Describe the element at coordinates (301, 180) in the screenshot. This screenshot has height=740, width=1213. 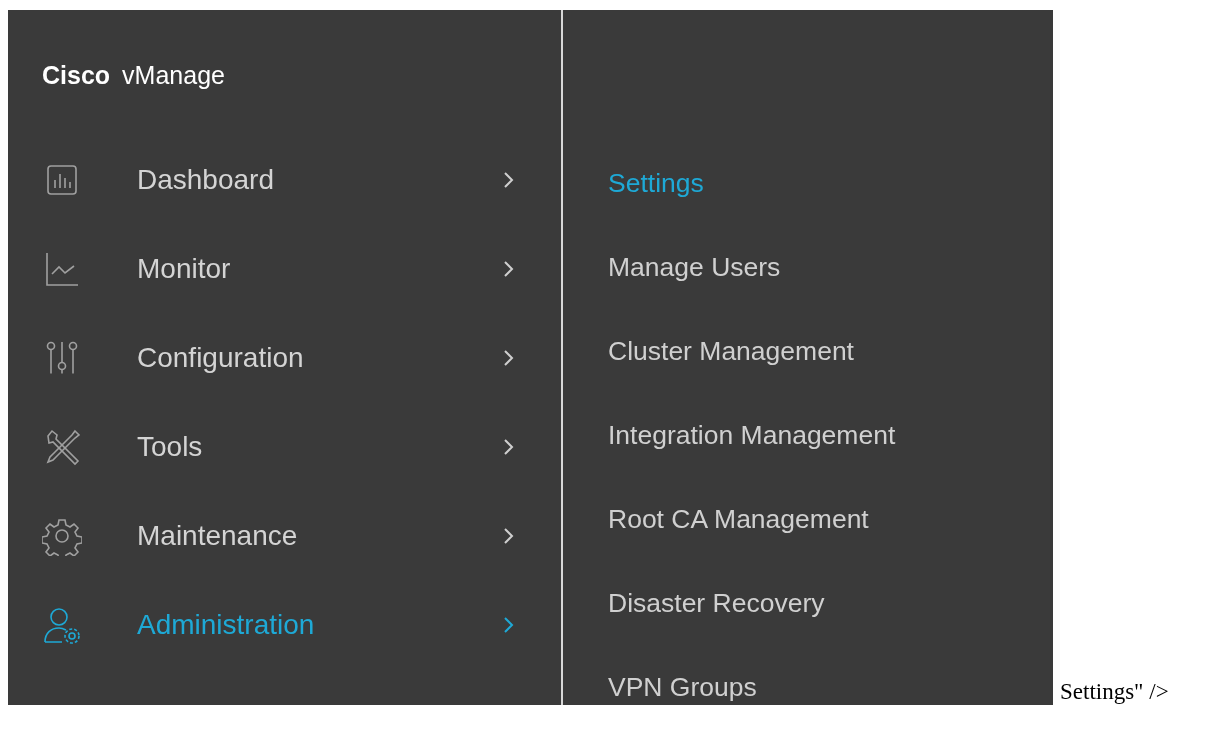
I see `menu-item: Dashboard` at that location.